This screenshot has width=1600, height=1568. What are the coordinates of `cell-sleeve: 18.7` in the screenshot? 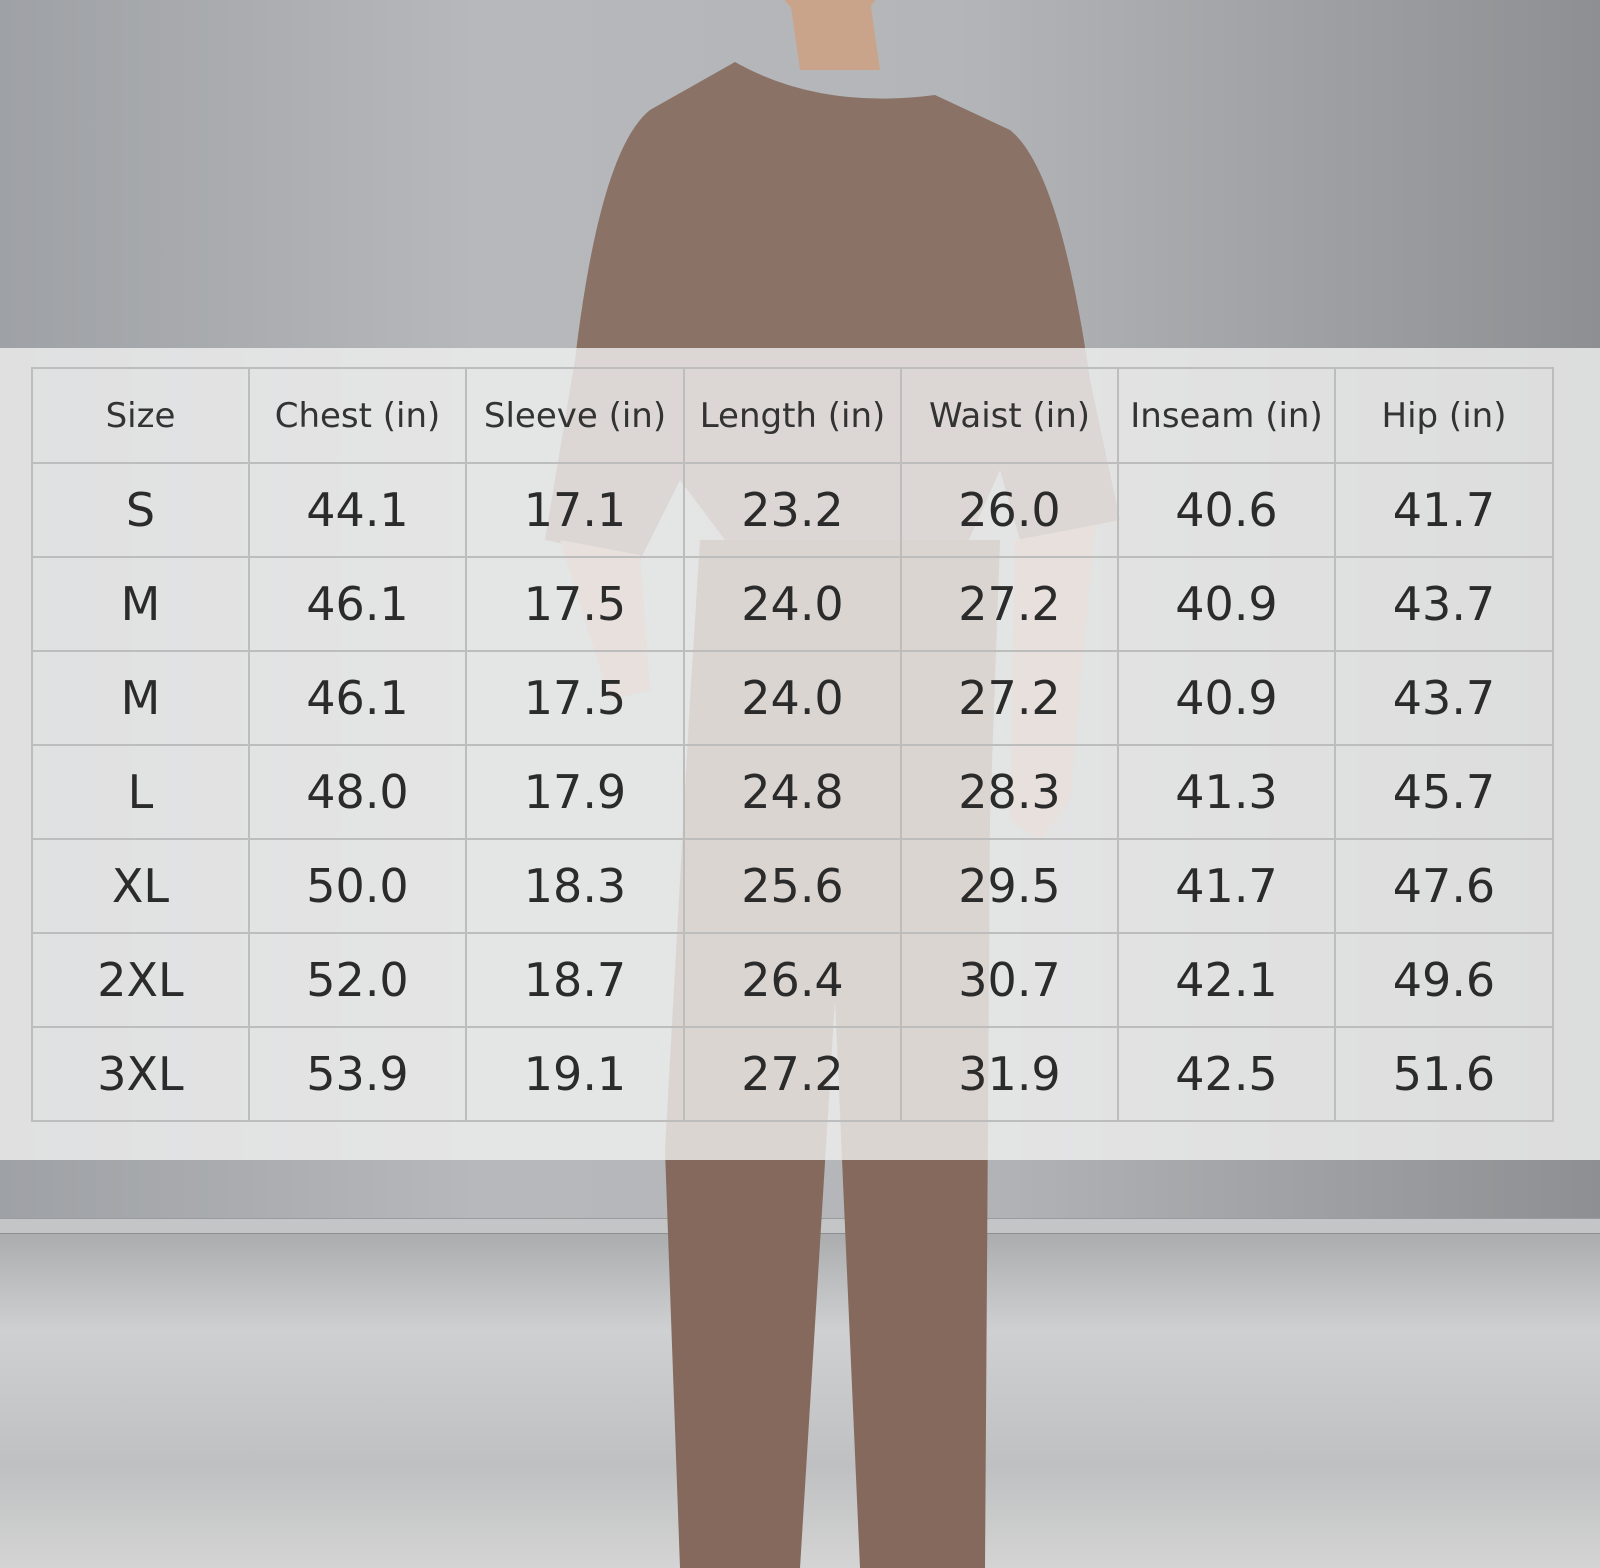 It's located at (575, 980).